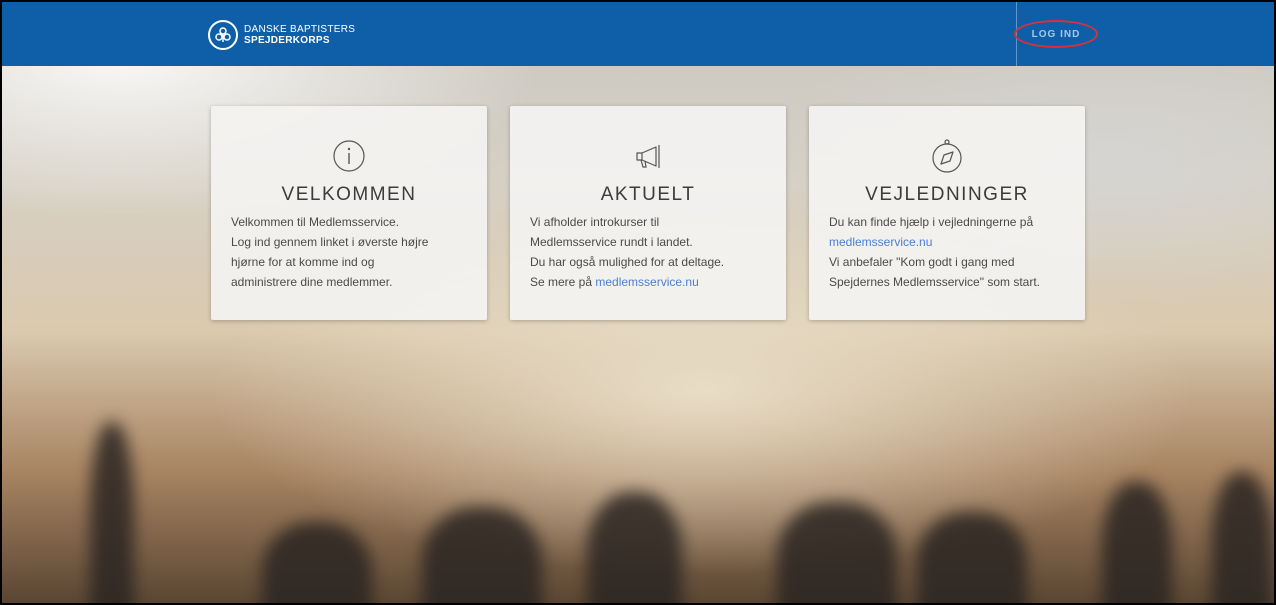 The image size is (1276, 605). What do you see at coordinates (935, 282) in the screenshot?
I see `card-text-line: Spejdernes Medlemsservice" som start.` at bounding box center [935, 282].